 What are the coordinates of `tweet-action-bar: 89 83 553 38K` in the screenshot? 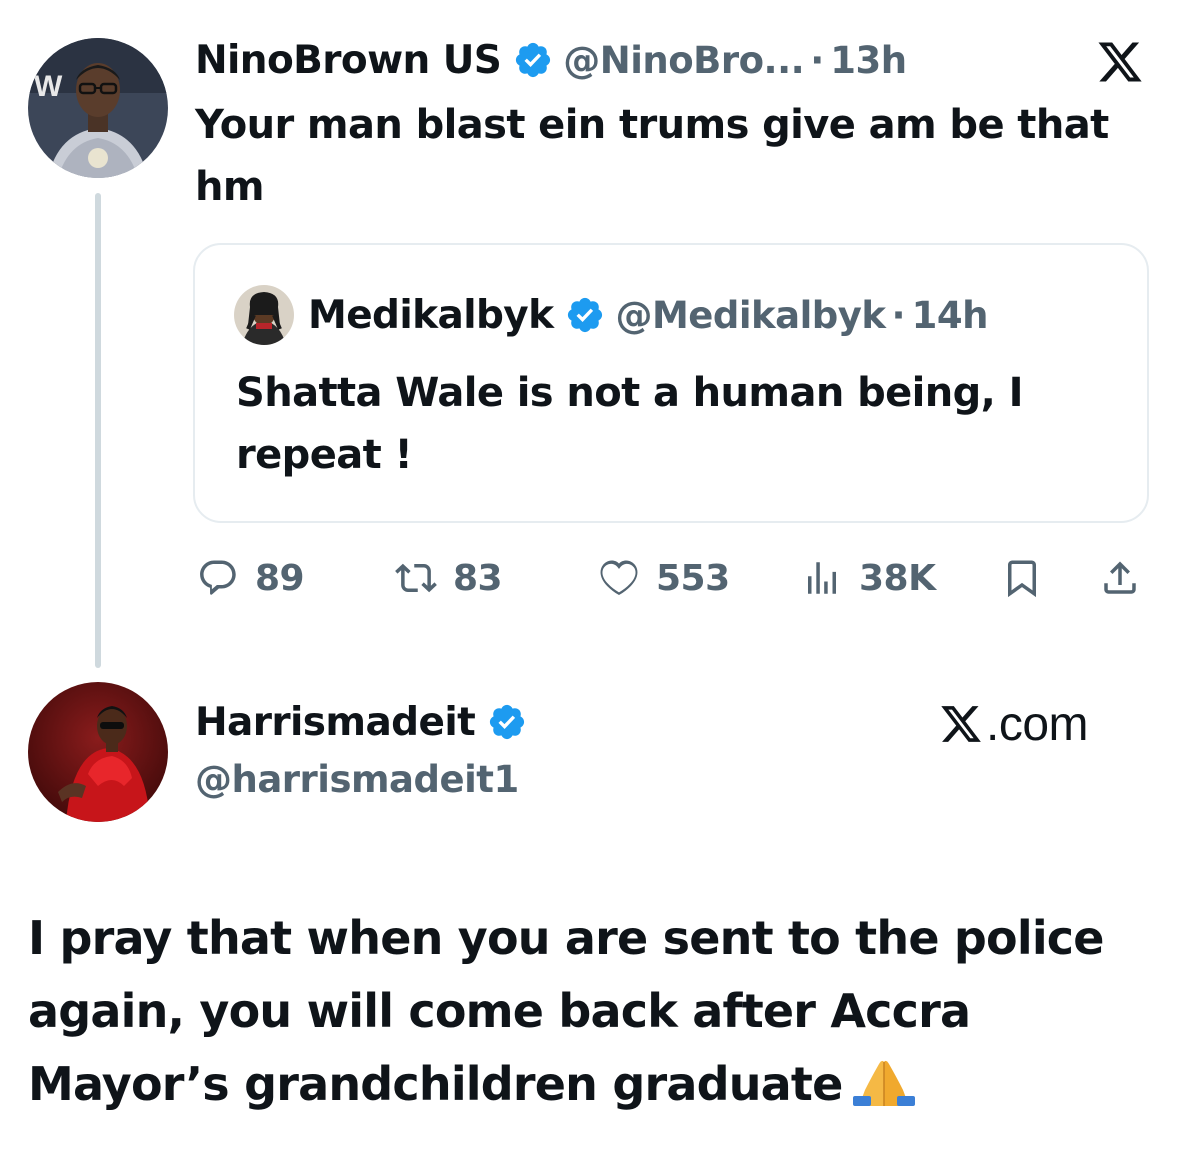 It's located at (673, 578).